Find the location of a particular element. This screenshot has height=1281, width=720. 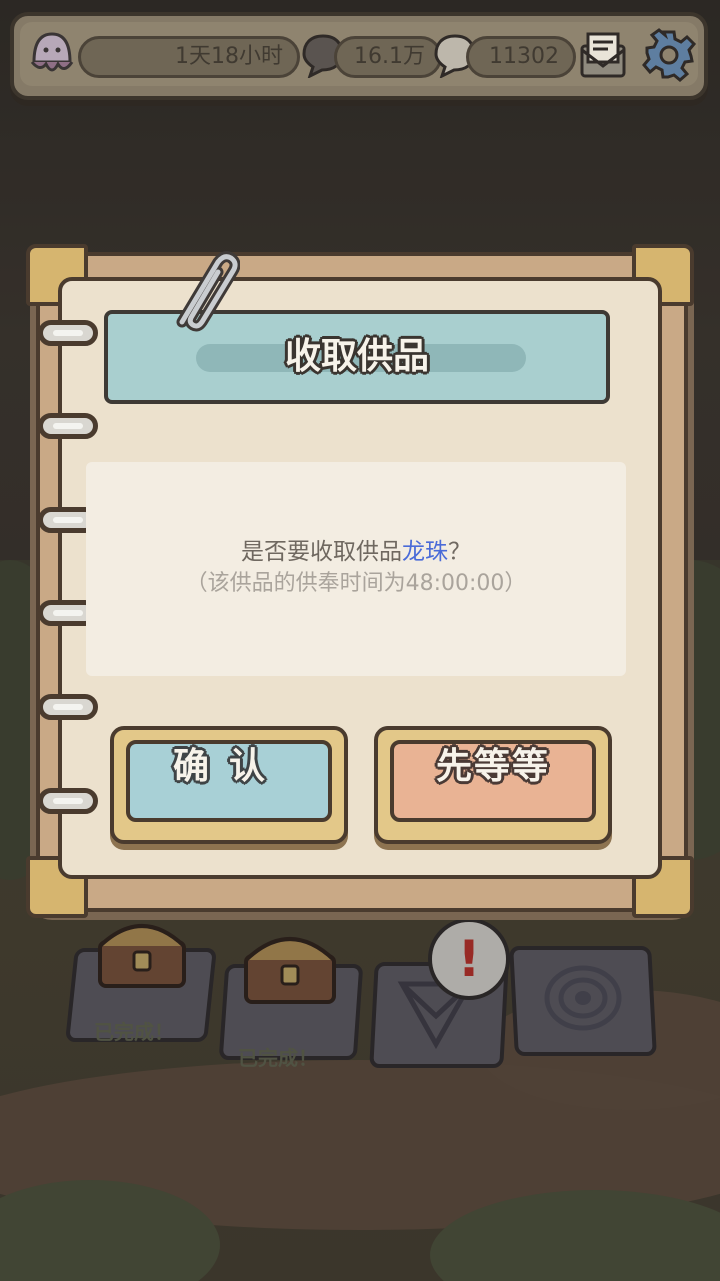

jellyfish-avatar-icon is located at coordinates (52, 56).